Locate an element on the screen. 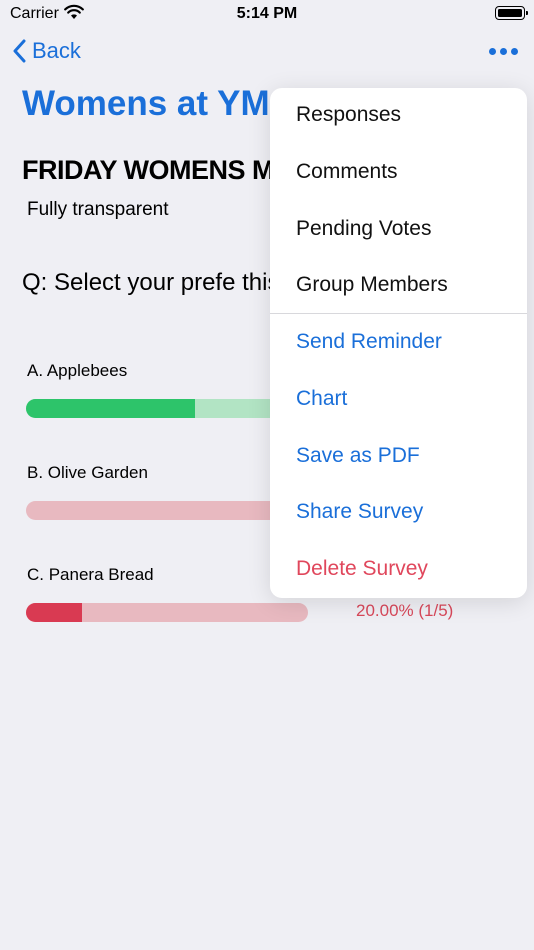 This screenshot has height=950, width=534. menu-item-pending-votes: Pending Votes is located at coordinates (363, 229).